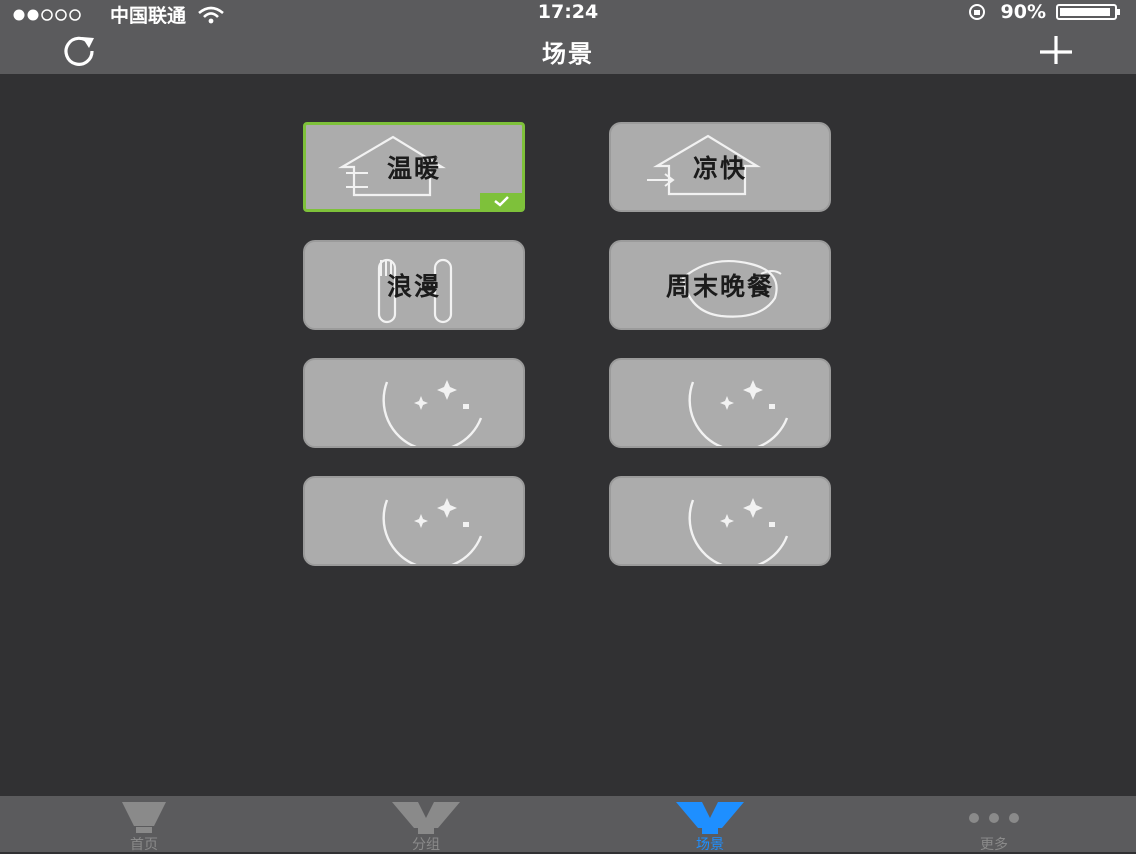 The width and height of the screenshot is (1136, 854). I want to click on tab-bar: 首页 分组 场景 更多, so click(568, 824).